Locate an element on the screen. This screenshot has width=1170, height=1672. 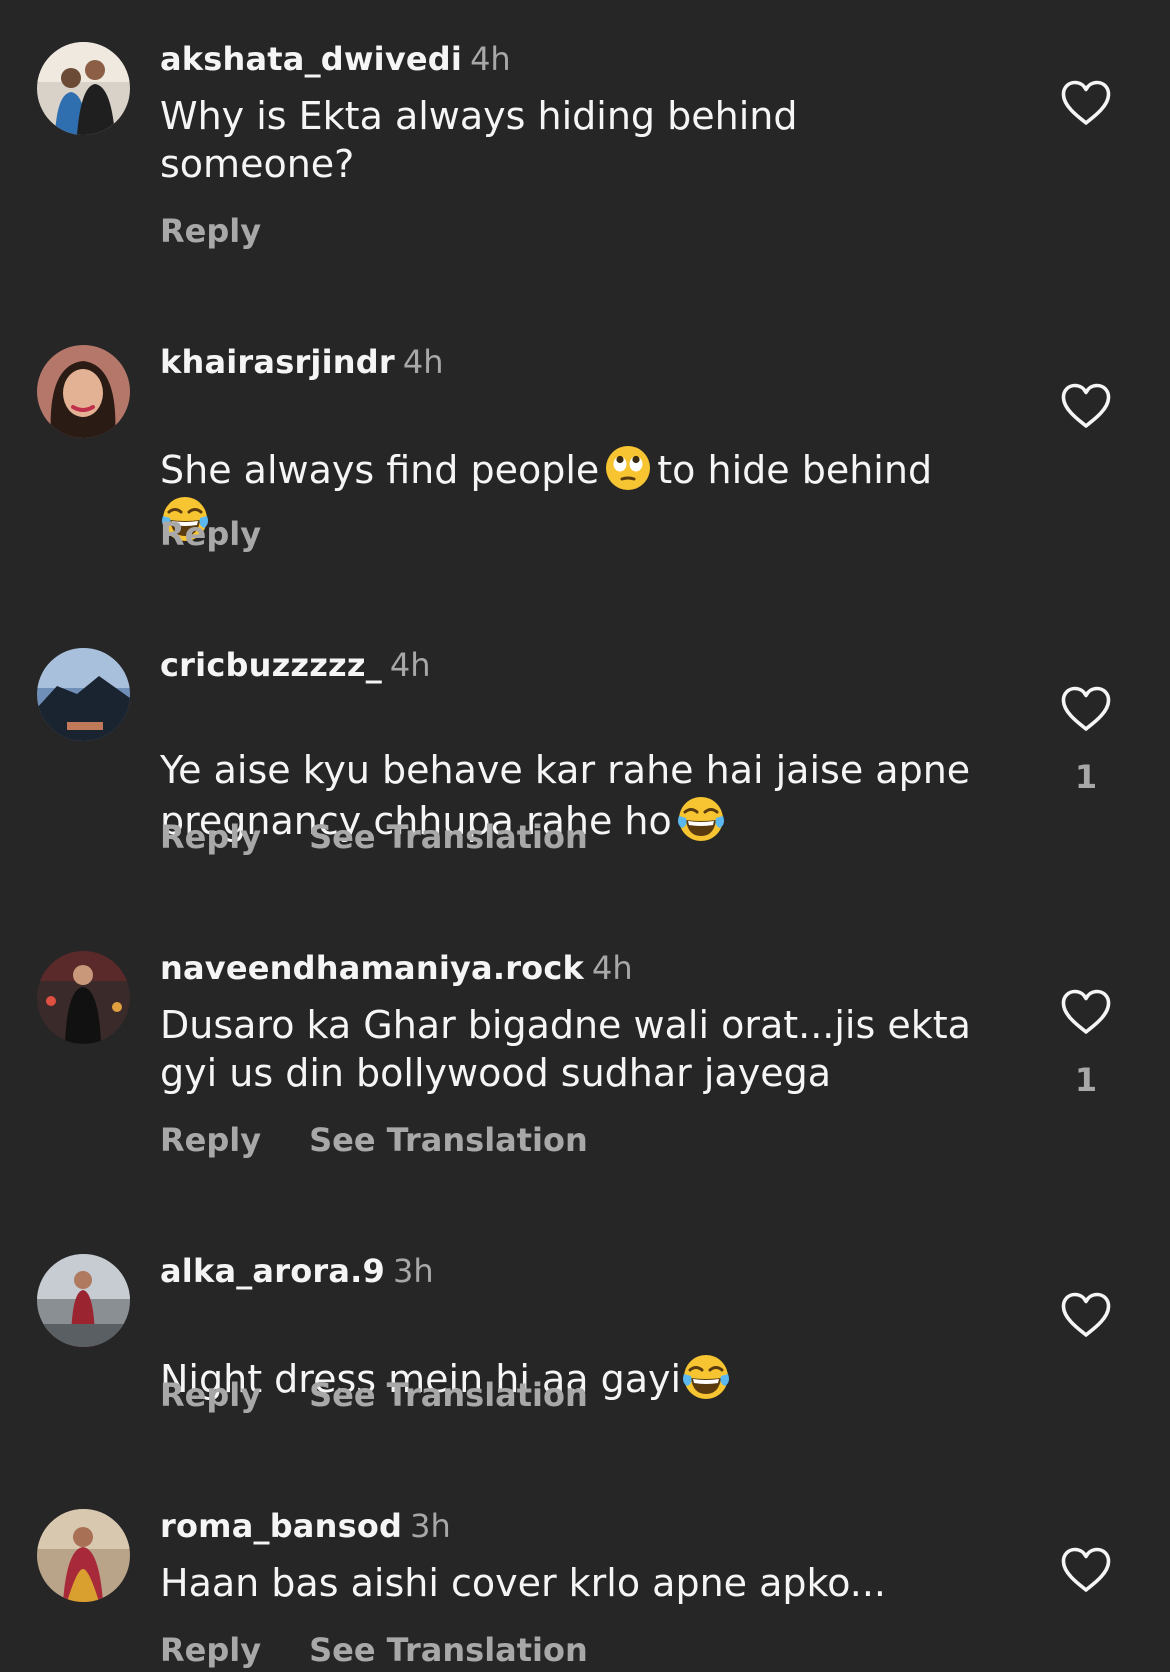
face-with-rolling-eyes-emoji is located at coordinates (628, 468).